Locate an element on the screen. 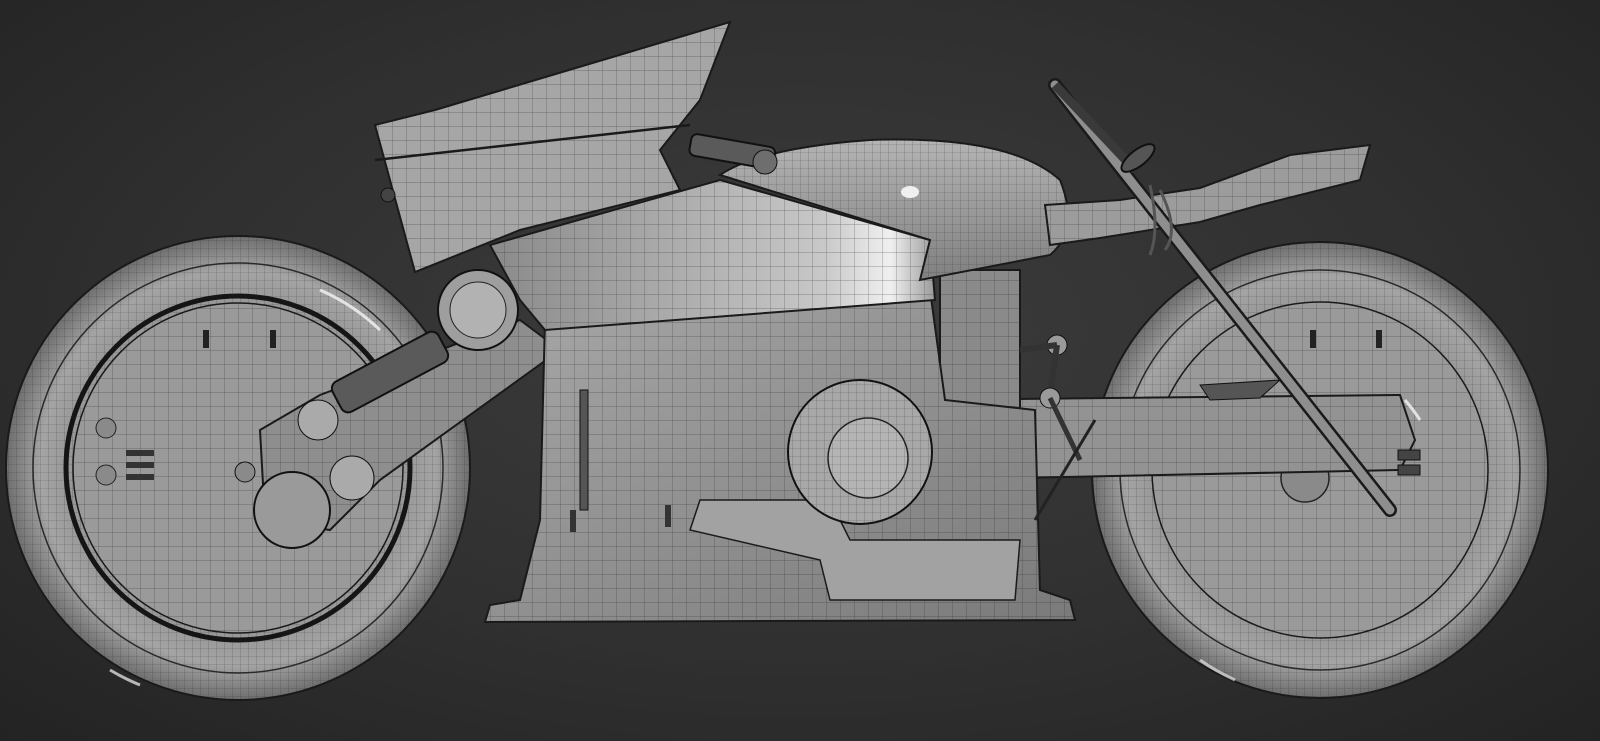  front-cowl is located at coordinates (1207, 195).